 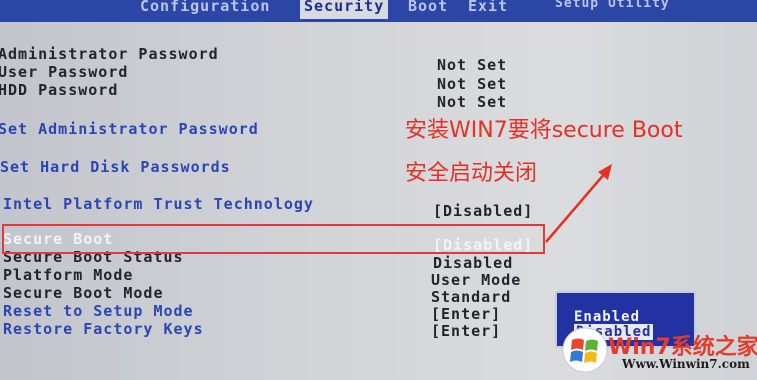 I want to click on intel-ptt-value: [Disabled], so click(x=483, y=211).